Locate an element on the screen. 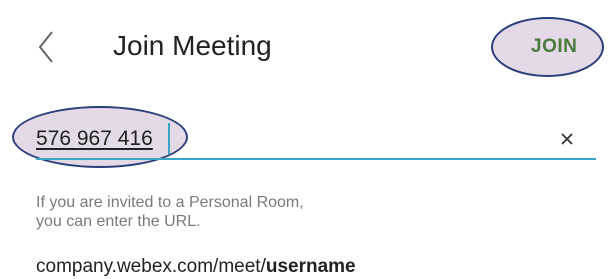  page-title: Join Meeting is located at coordinates (192, 45).